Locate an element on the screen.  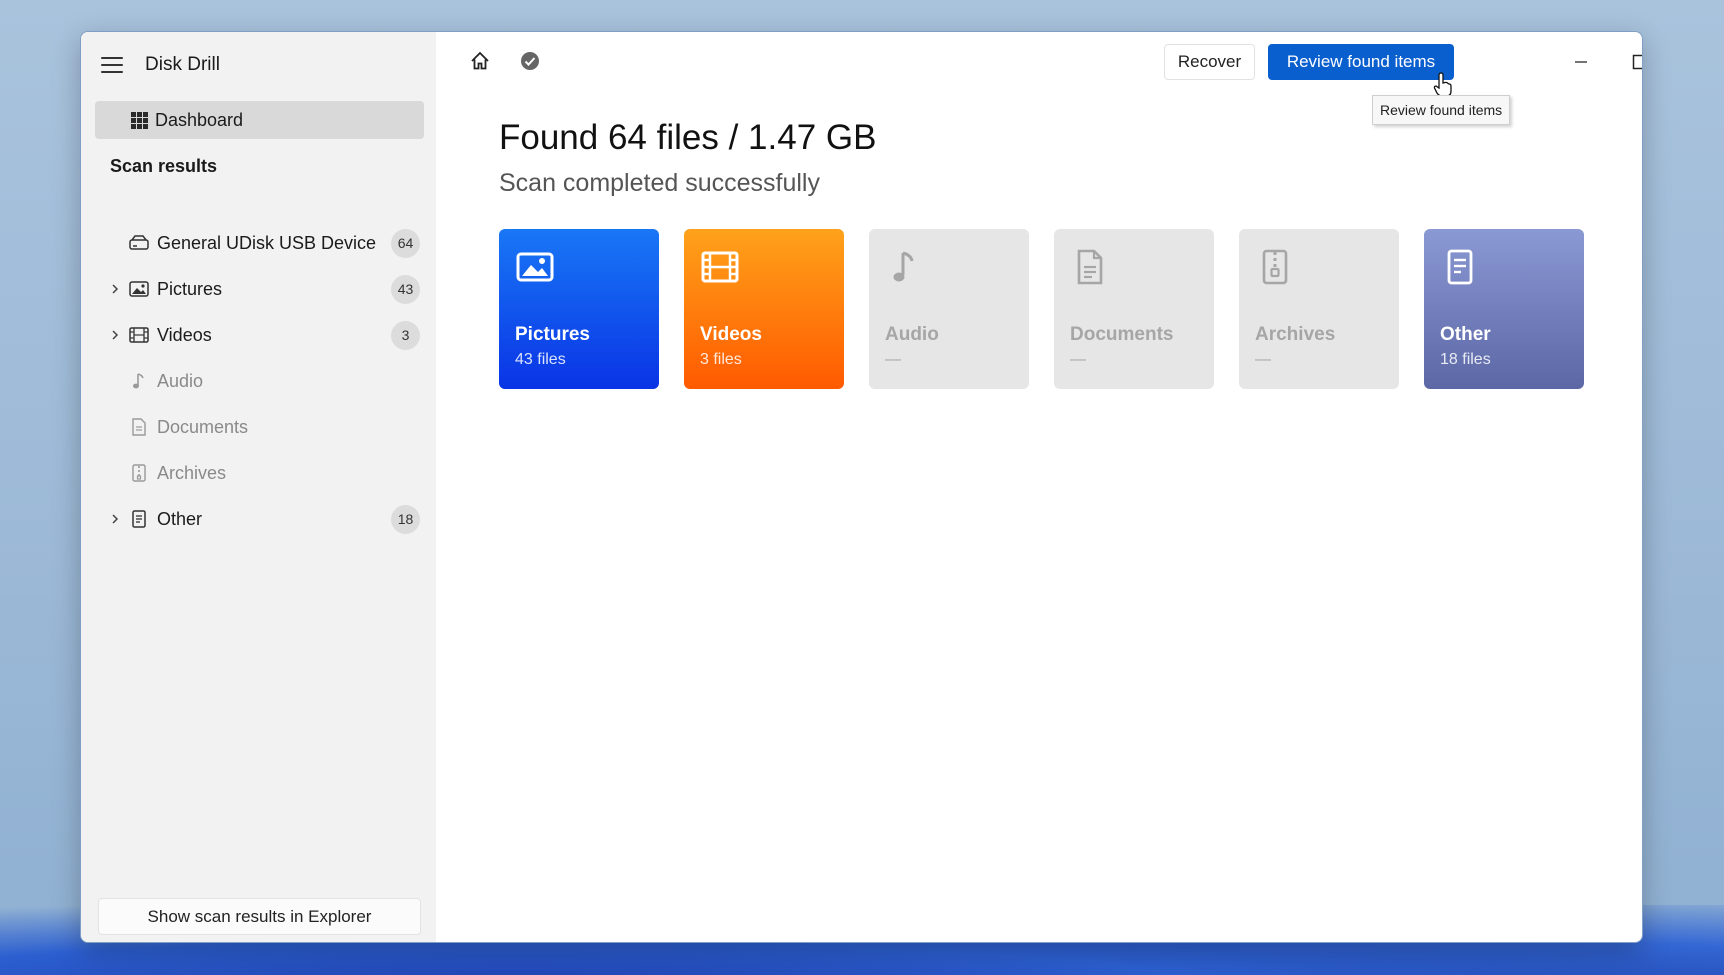
count-badge: 43 is located at coordinates (405, 289).